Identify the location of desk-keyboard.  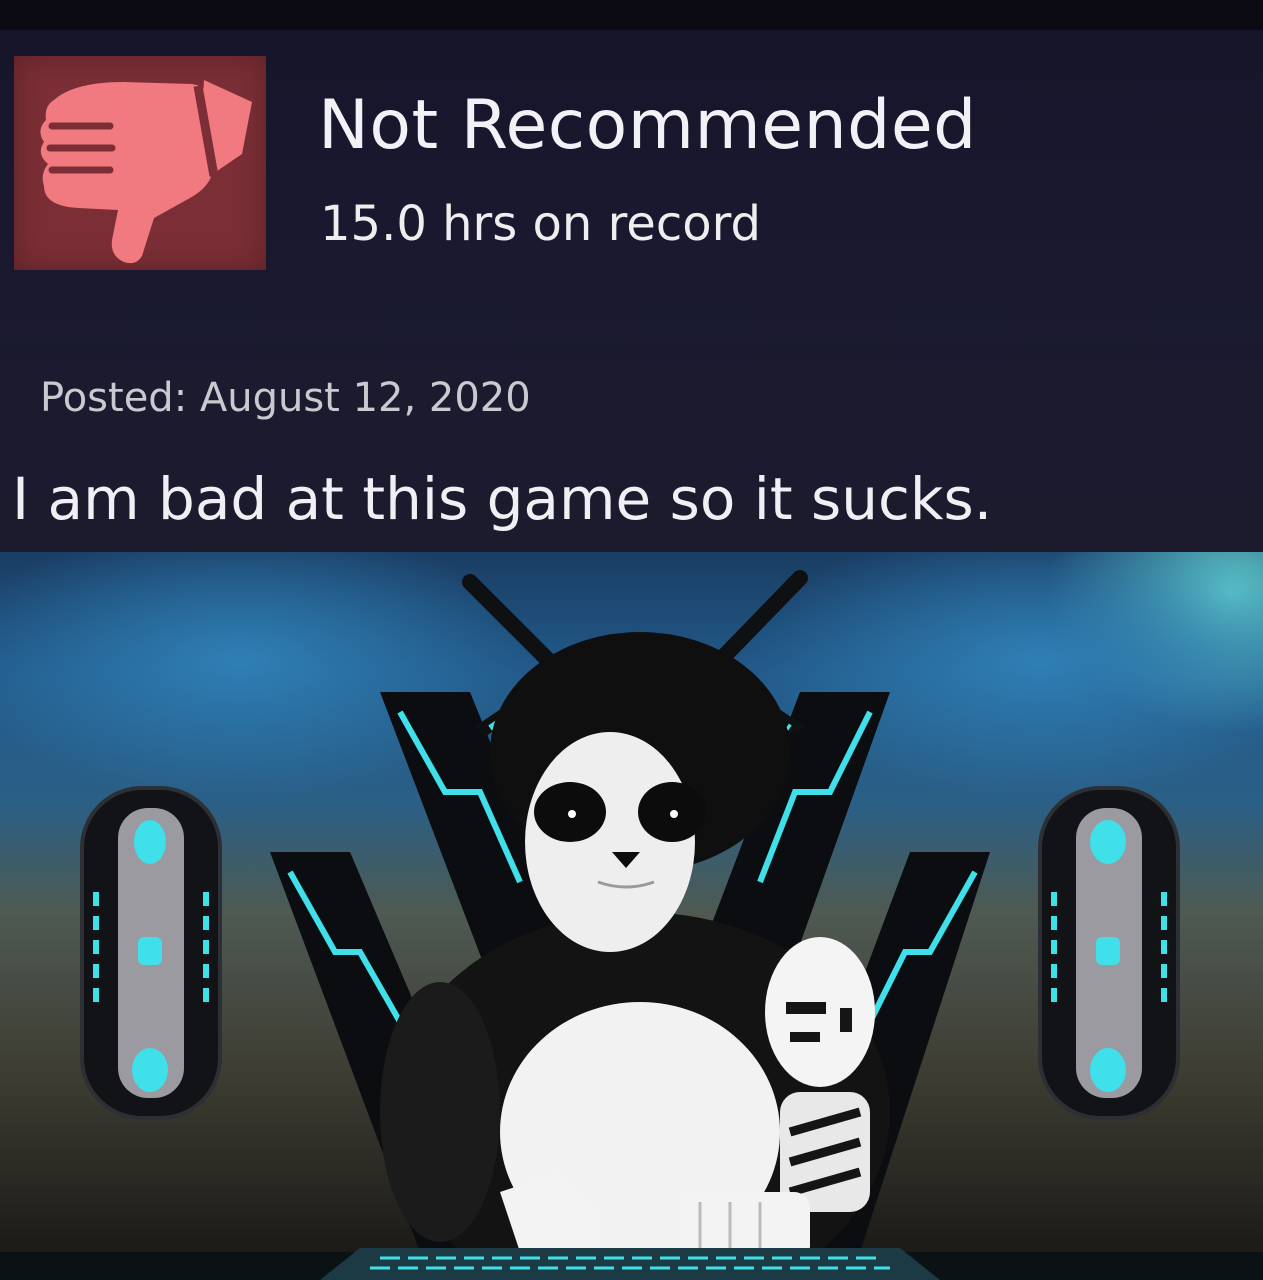
(631, 1264).